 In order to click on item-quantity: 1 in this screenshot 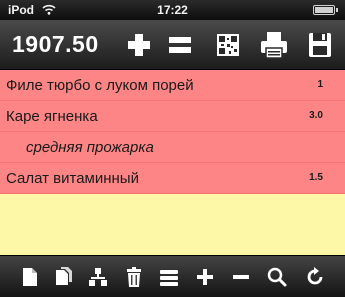, I will do `click(320, 84)`.